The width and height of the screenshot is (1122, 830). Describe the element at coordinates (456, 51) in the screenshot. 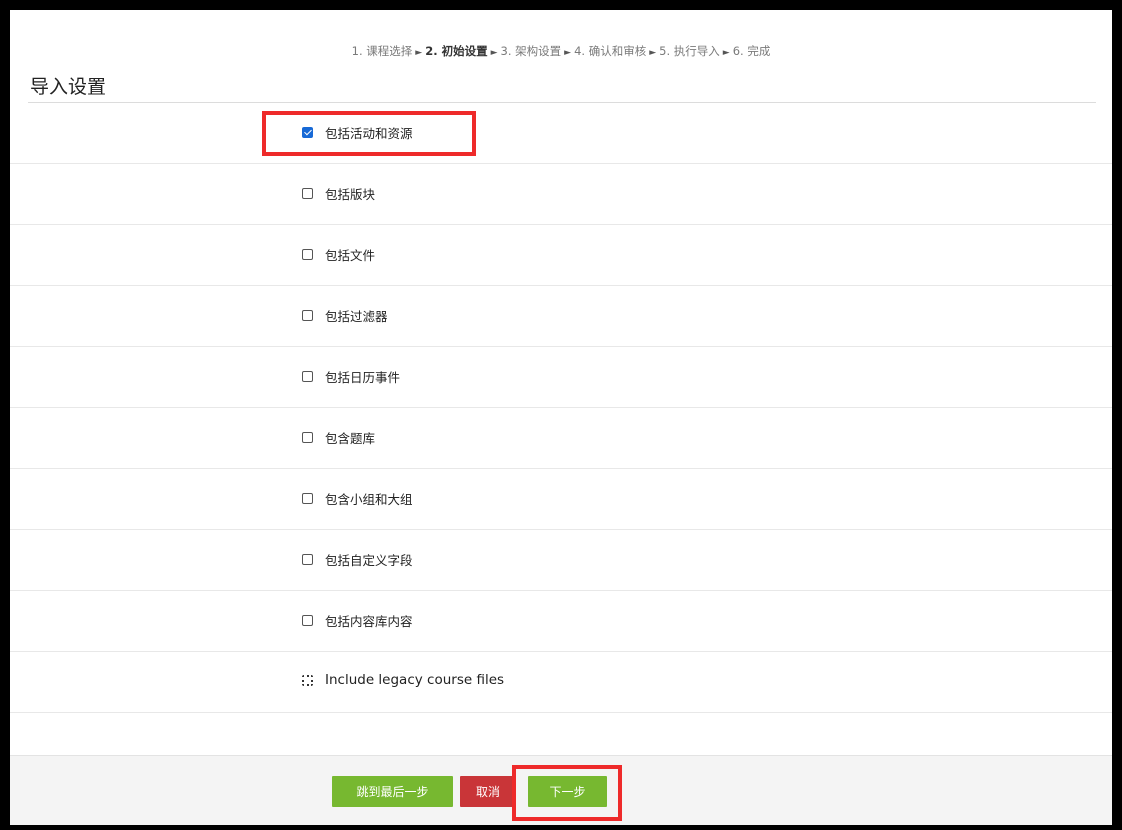

I see `step-2-current: 2. 初始设置` at that location.